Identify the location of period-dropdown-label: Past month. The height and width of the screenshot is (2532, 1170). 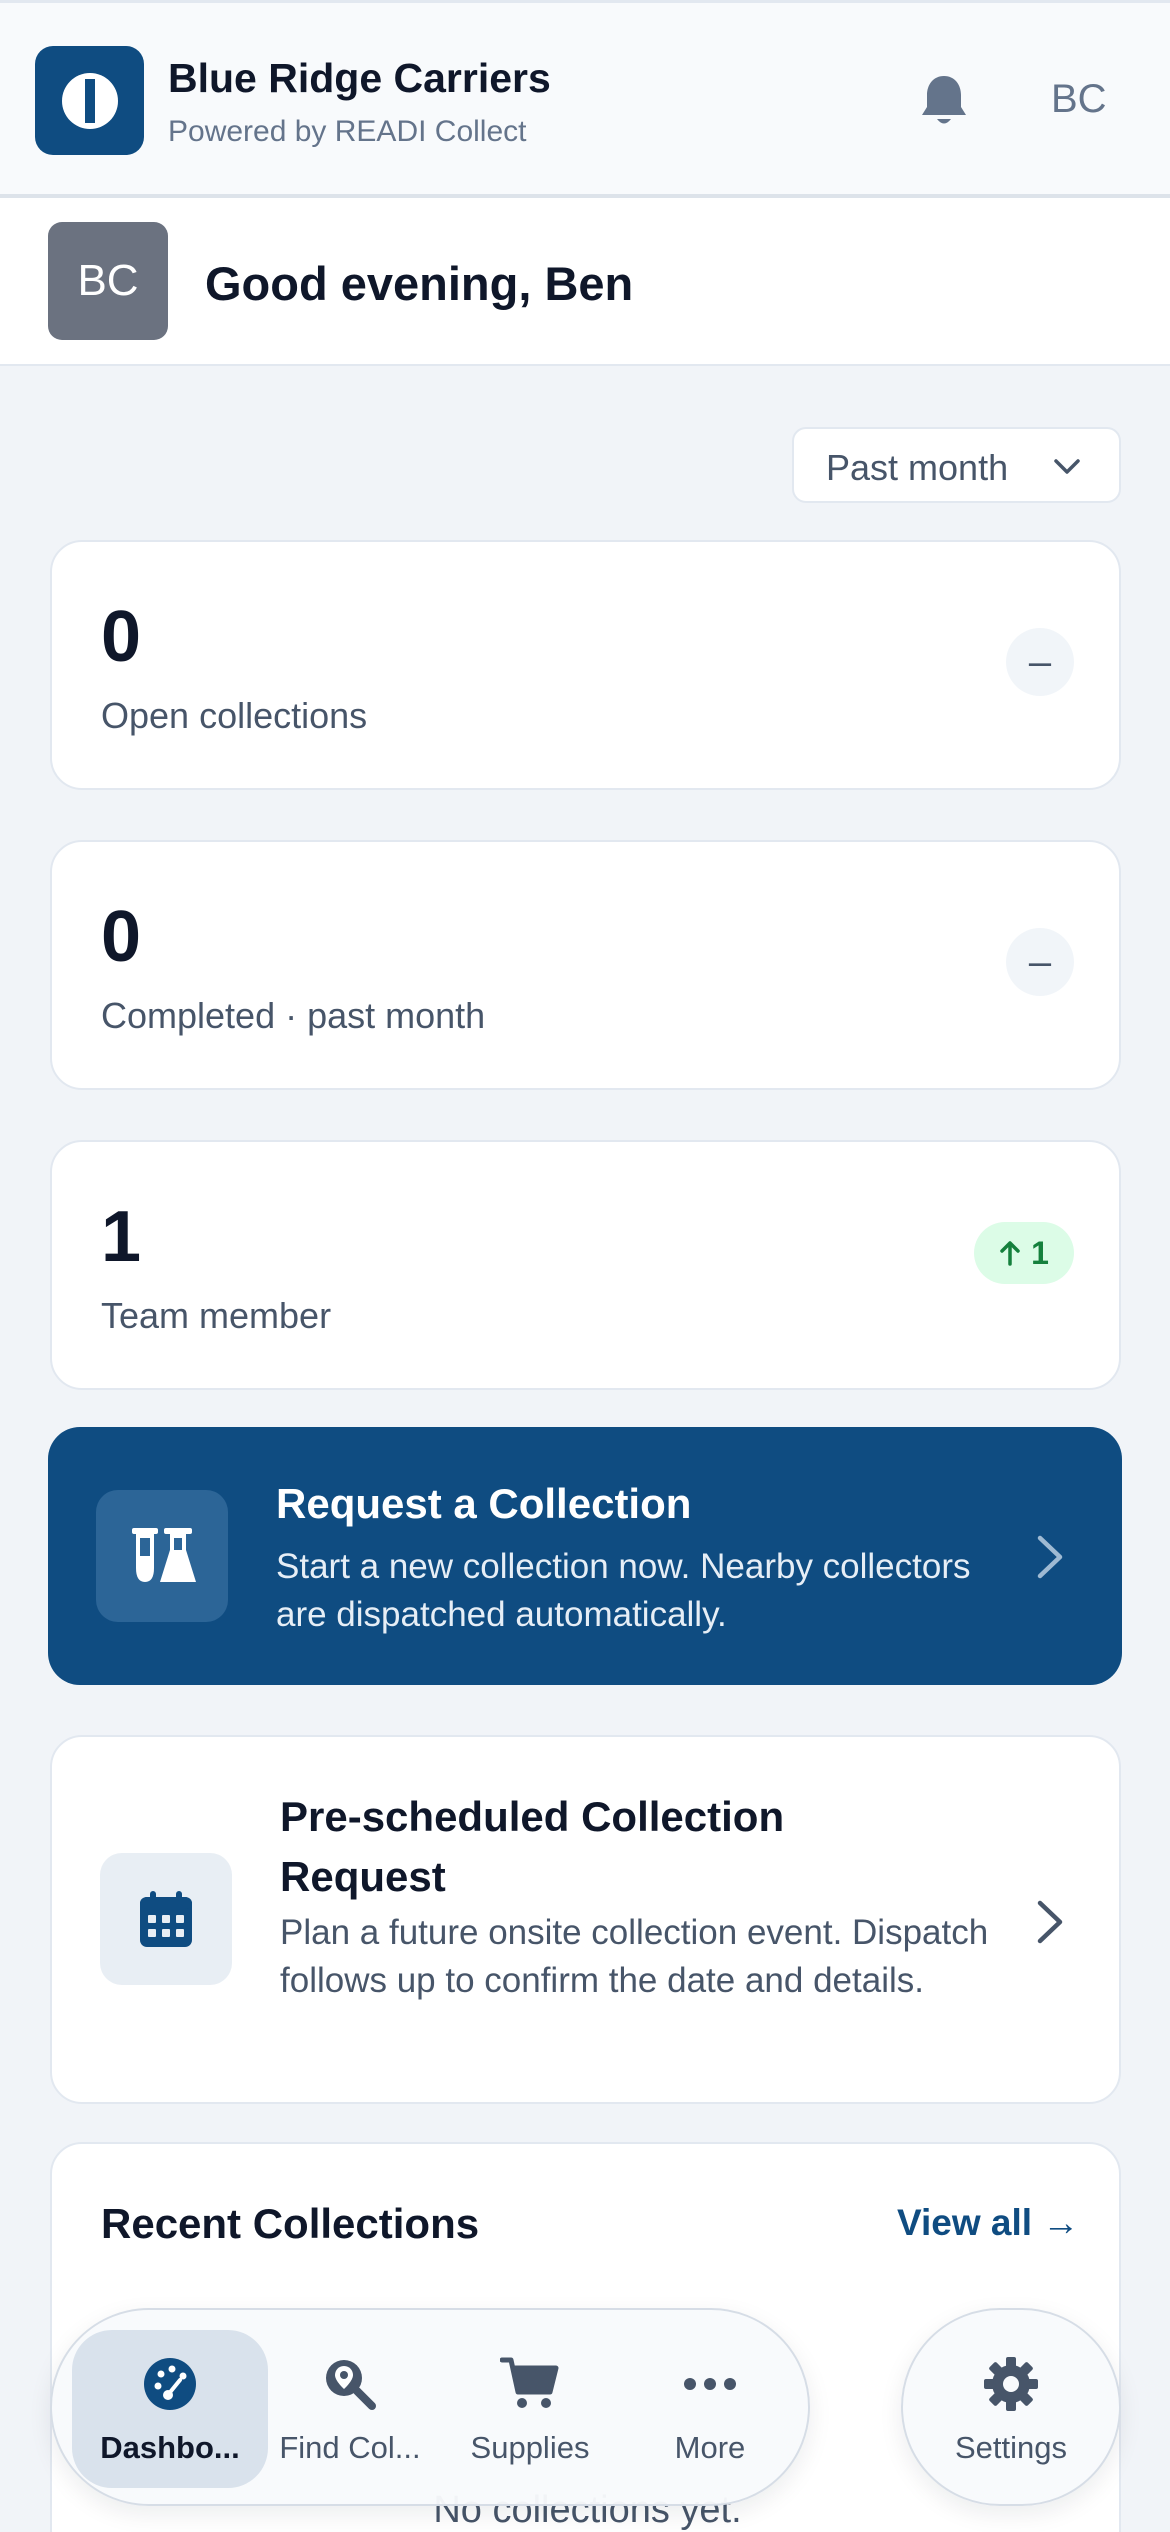
(917, 467).